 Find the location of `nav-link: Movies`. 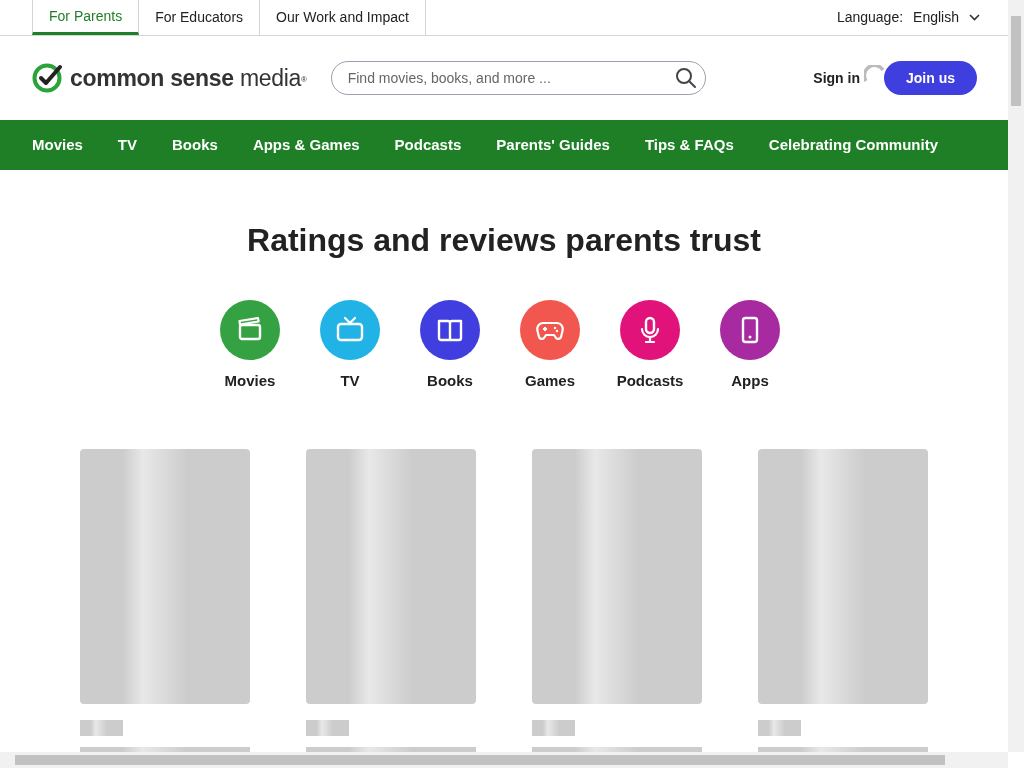

nav-link: Movies is located at coordinates (57, 145).